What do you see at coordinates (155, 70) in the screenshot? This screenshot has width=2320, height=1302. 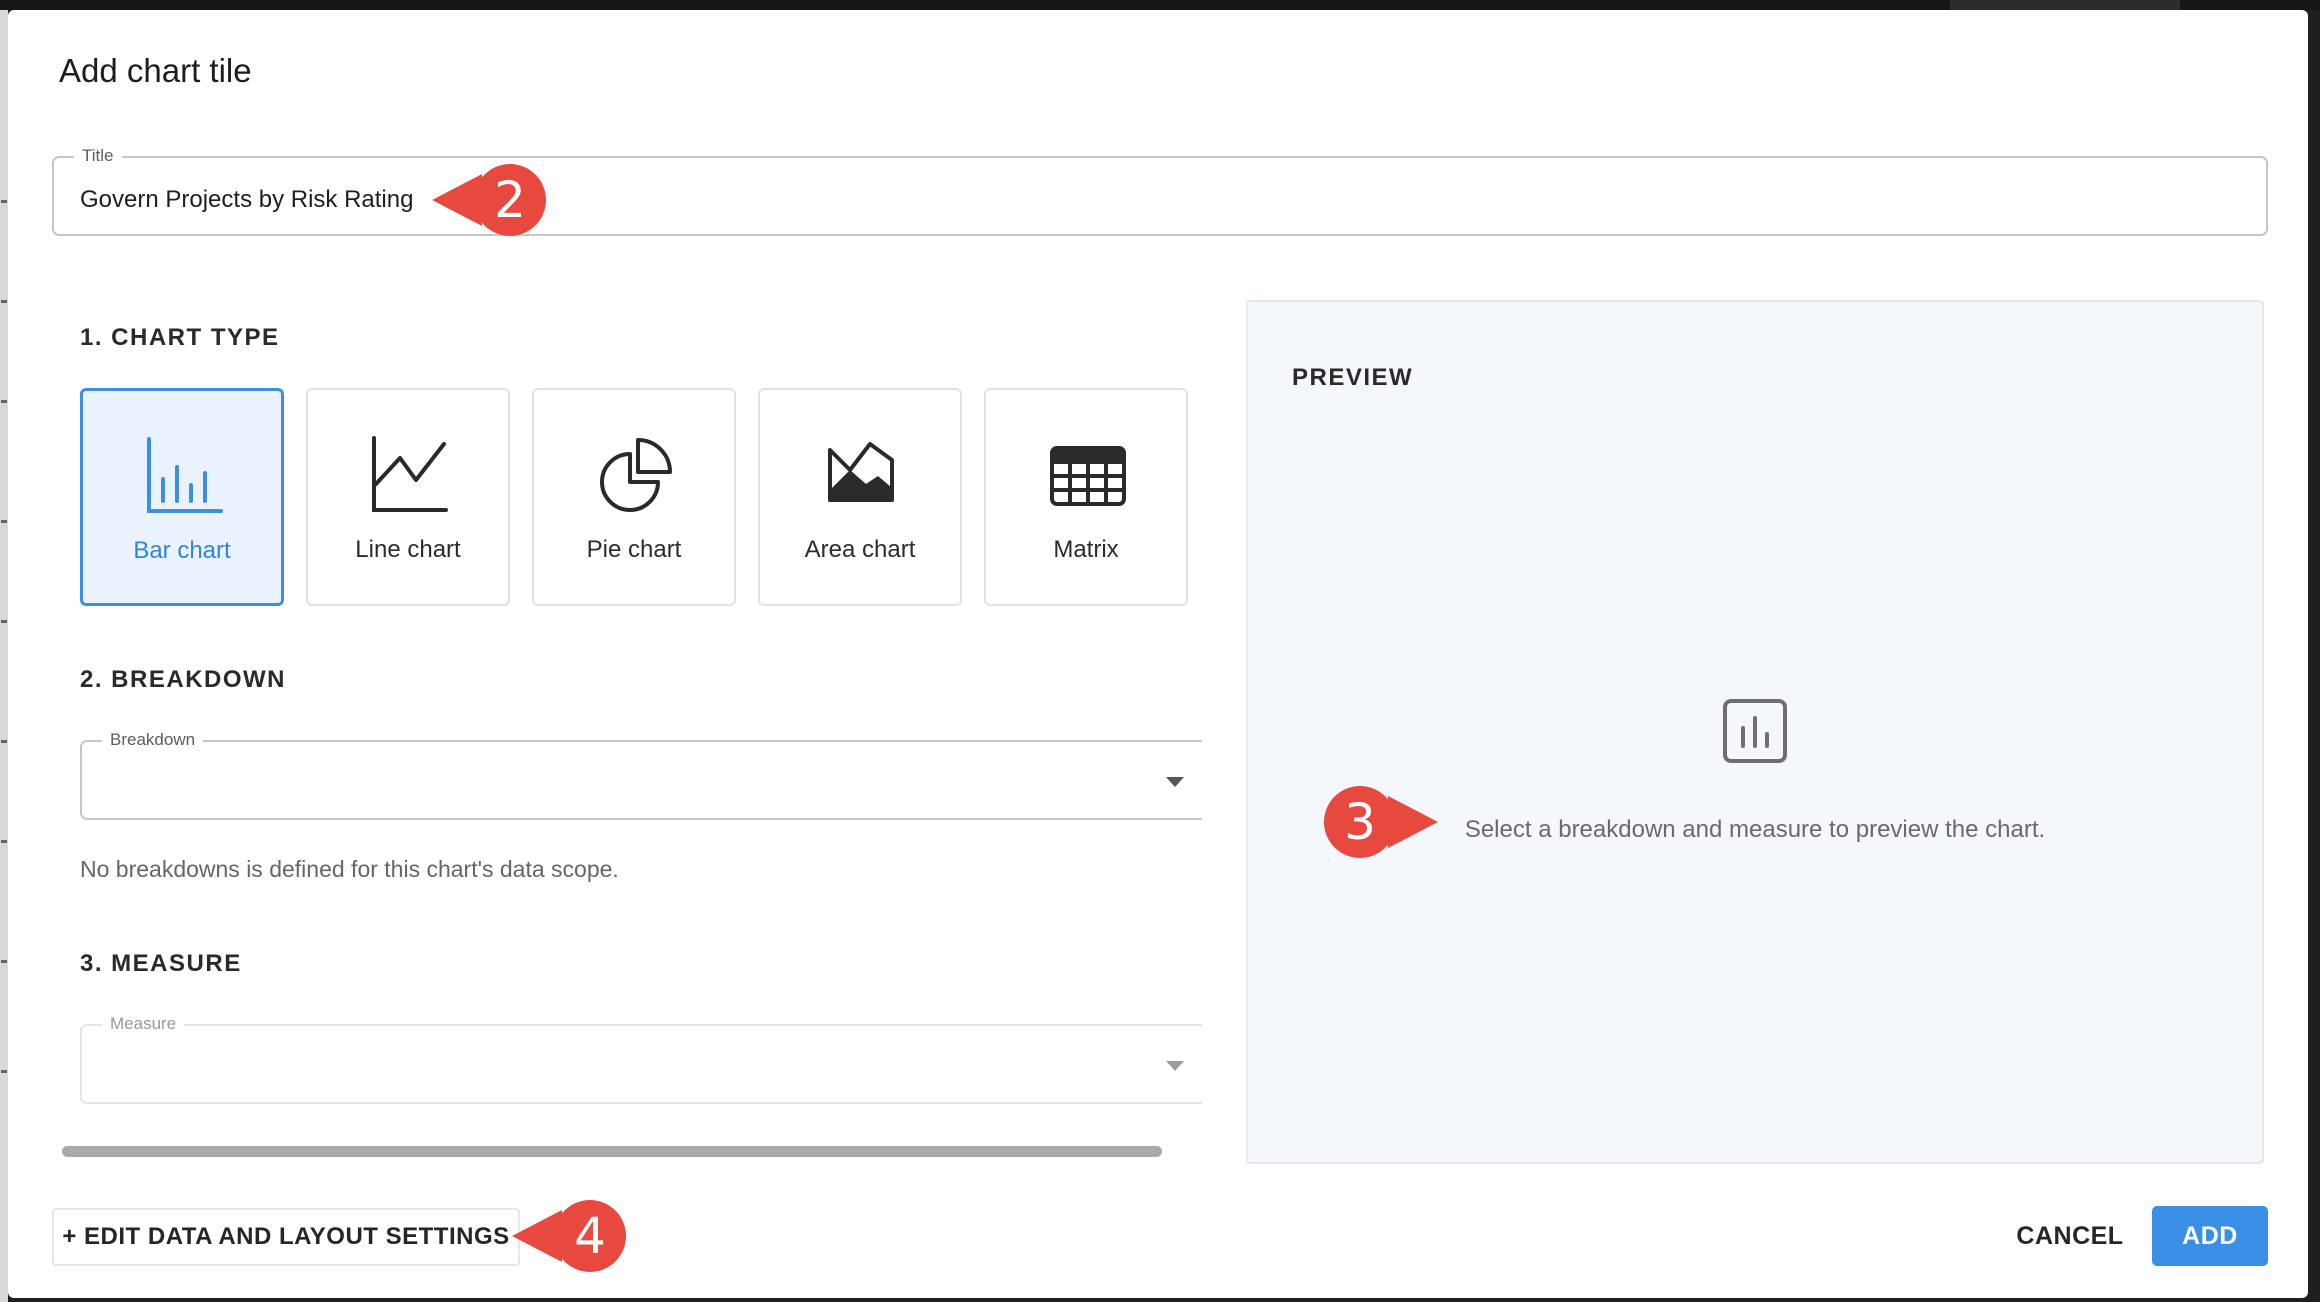 I see `dialog-title: Add chart tile` at bounding box center [155, 70].